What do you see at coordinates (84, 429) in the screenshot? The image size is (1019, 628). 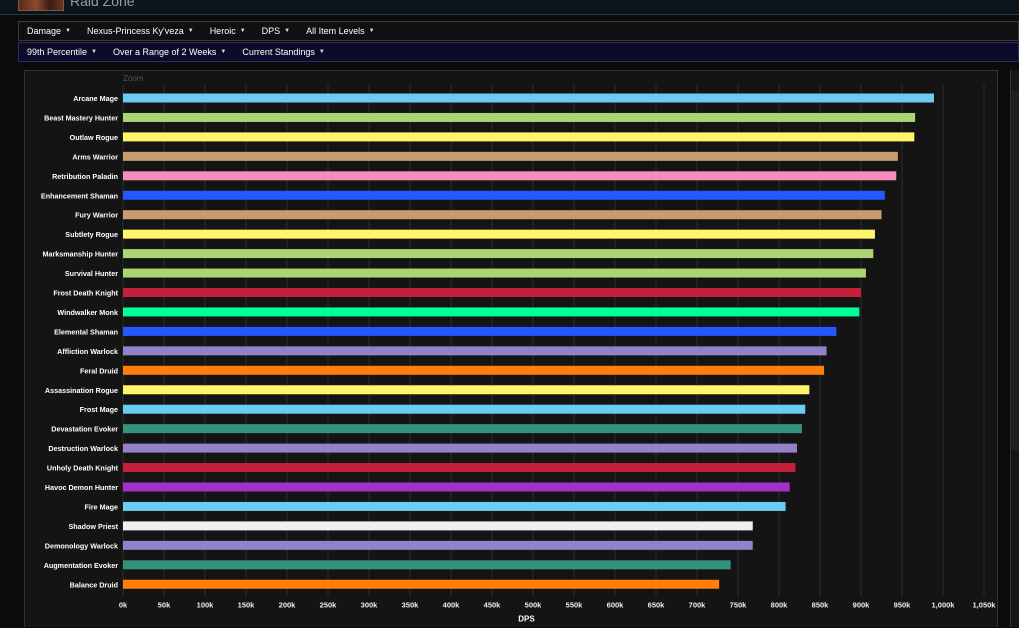 I see `category-label: Devastation Evoker` at bounding box center [84, 429].